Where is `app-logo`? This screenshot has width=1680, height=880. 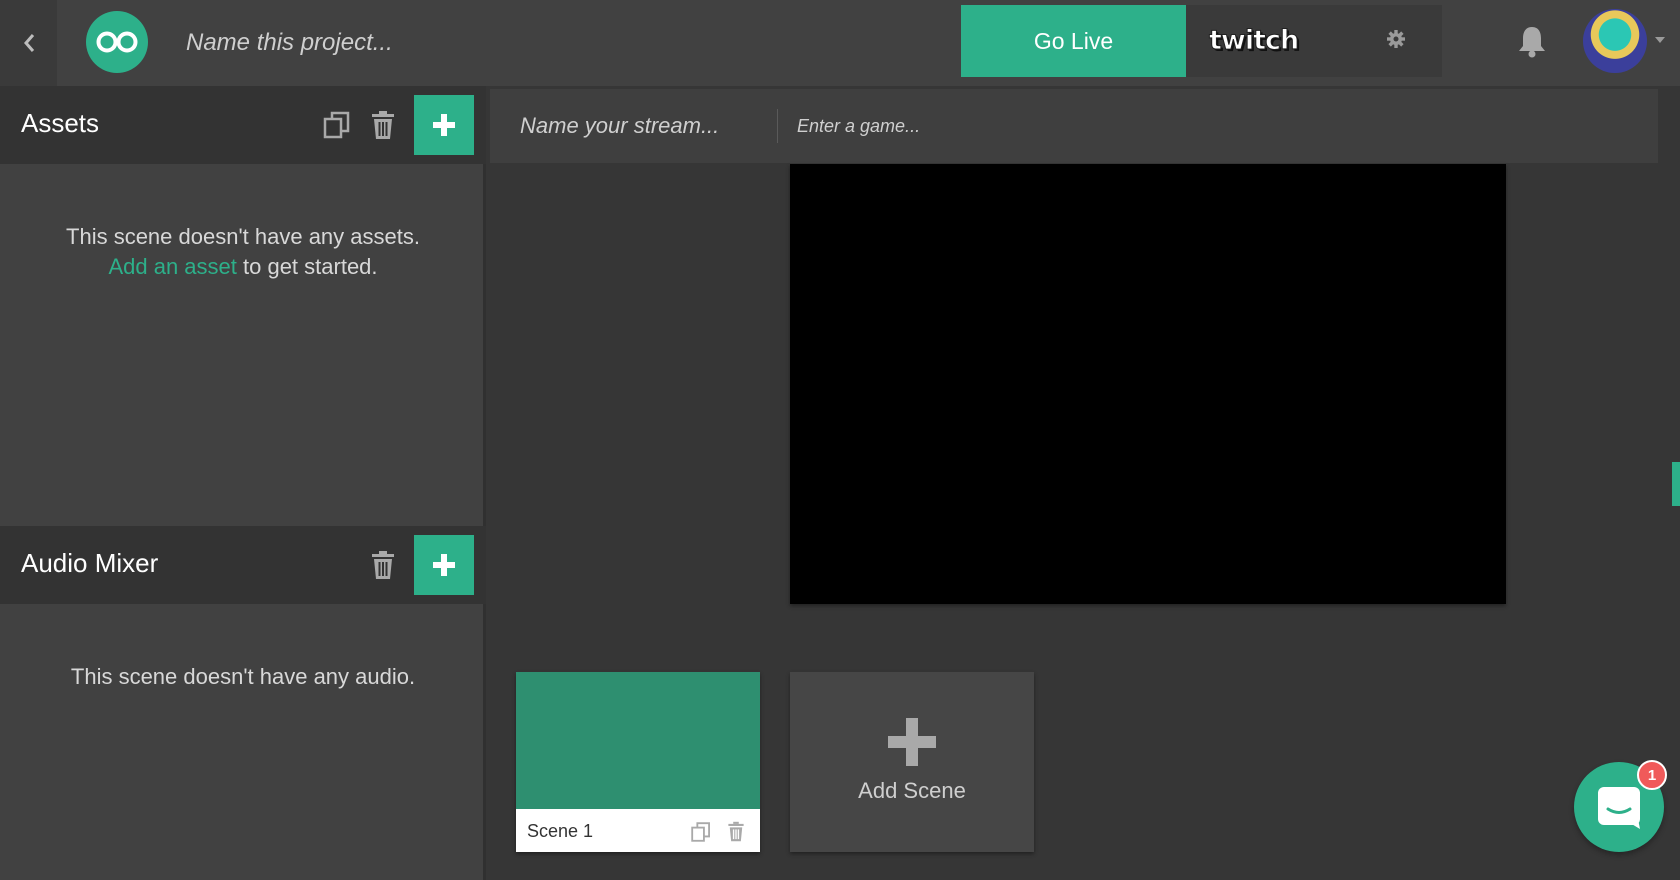 app-logo is located at coordinates (117, 42).